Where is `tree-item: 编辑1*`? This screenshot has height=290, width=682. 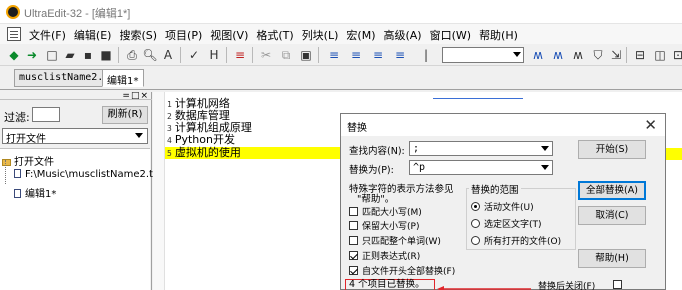 tree-item: 编辑1* is located at coordinates (35, 192).